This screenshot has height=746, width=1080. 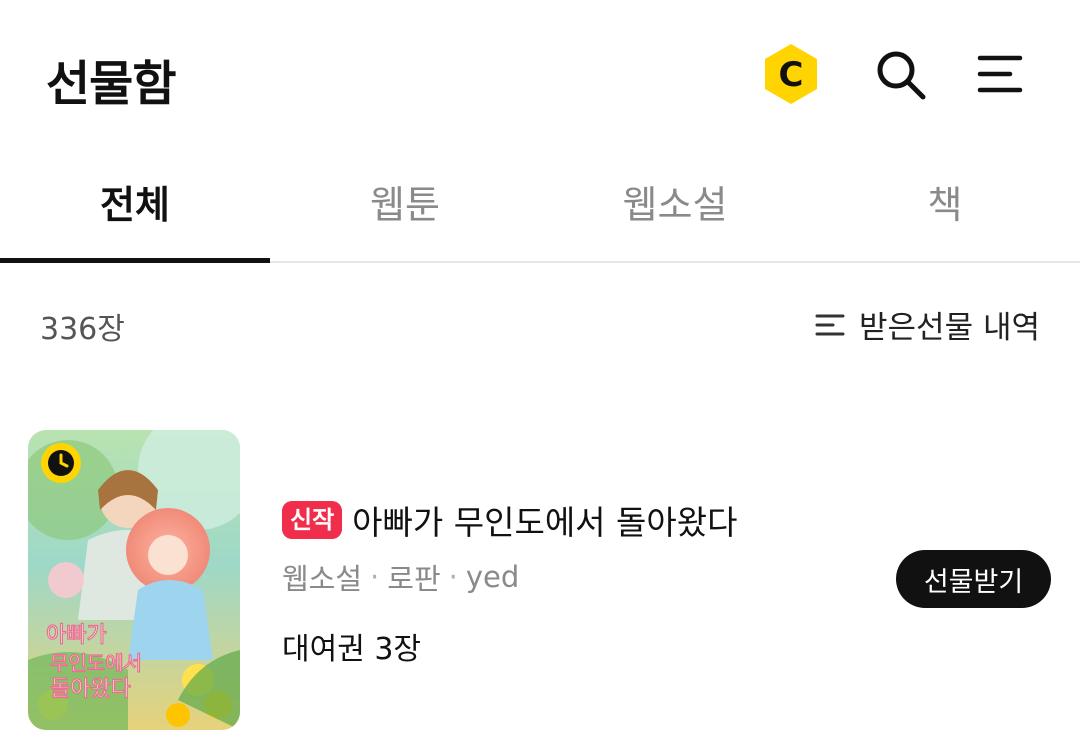 I want to click on coin-icon: C, so click(x=791, y=74).